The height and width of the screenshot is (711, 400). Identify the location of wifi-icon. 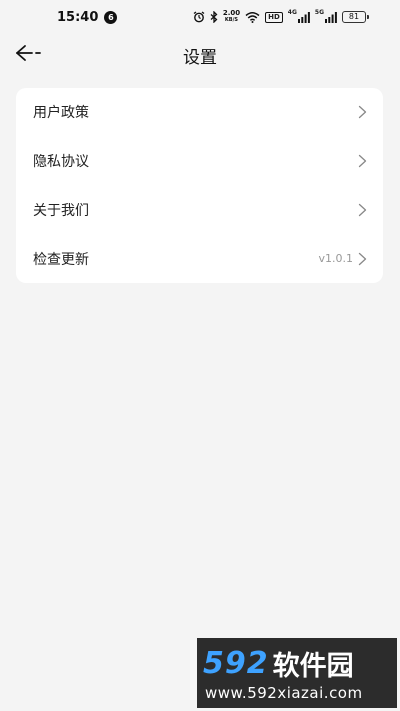
(252, 17).